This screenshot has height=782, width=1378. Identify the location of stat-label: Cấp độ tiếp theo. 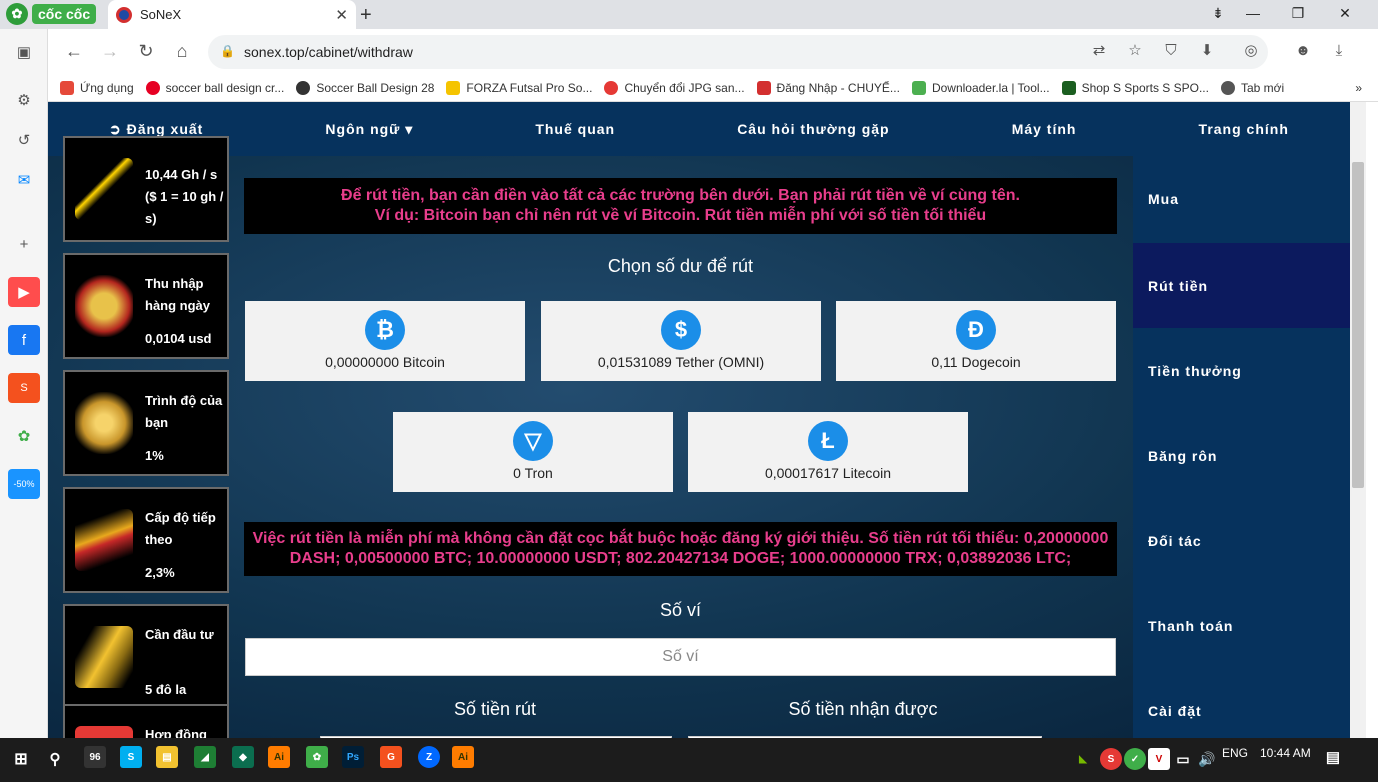
(180, 528).